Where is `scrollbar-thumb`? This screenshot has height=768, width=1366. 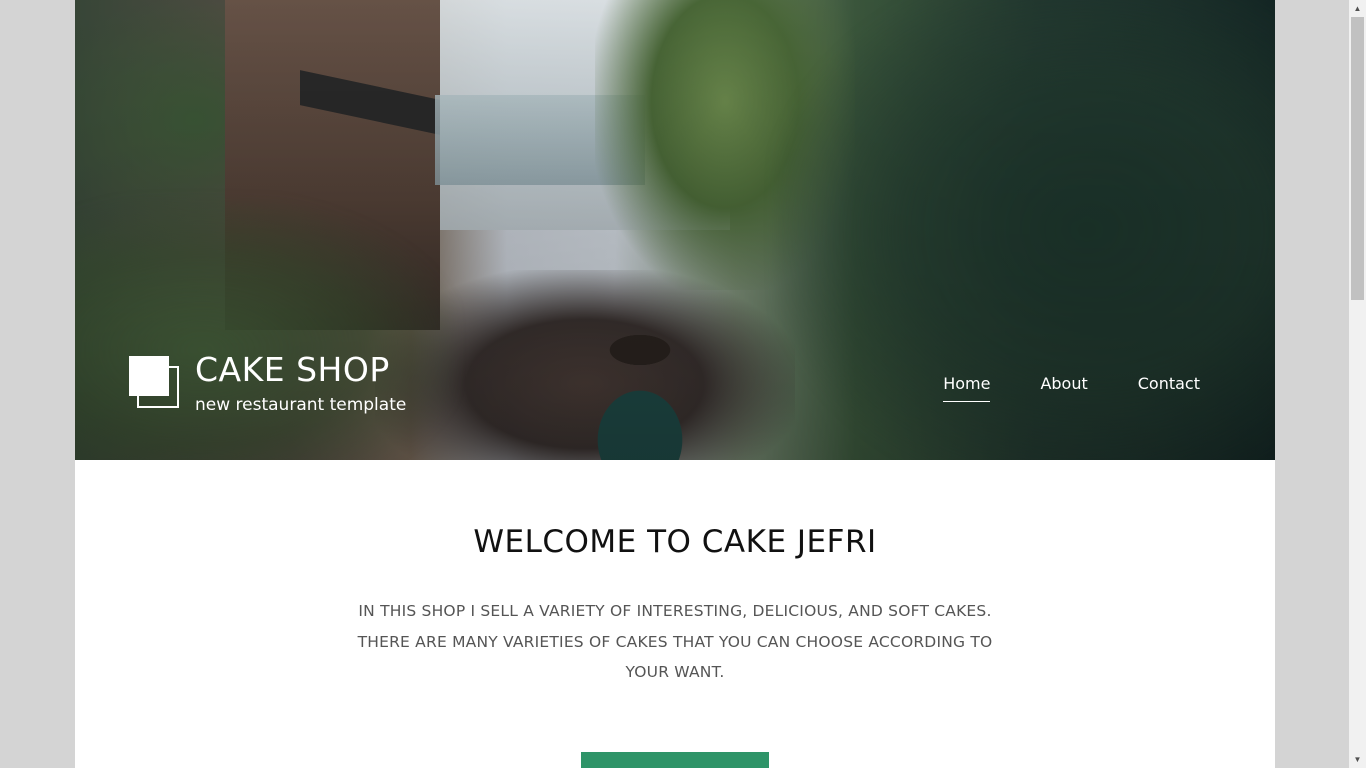
scrollbar-thumb is located at coordinates (1357, 158).